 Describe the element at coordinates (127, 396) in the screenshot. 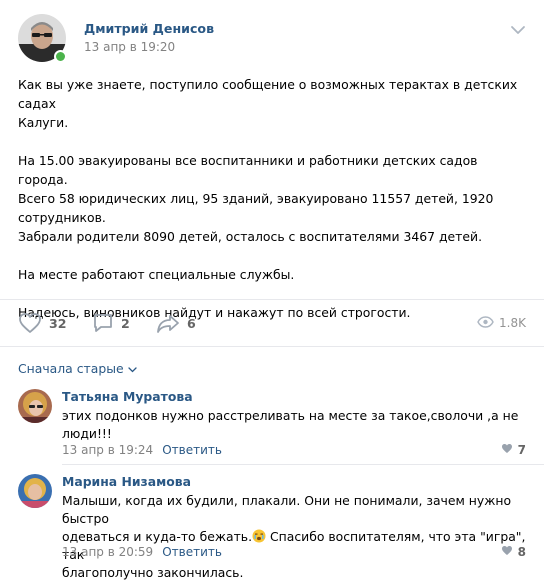

I see `commenter-name: Татьяна Муратова` at that location.